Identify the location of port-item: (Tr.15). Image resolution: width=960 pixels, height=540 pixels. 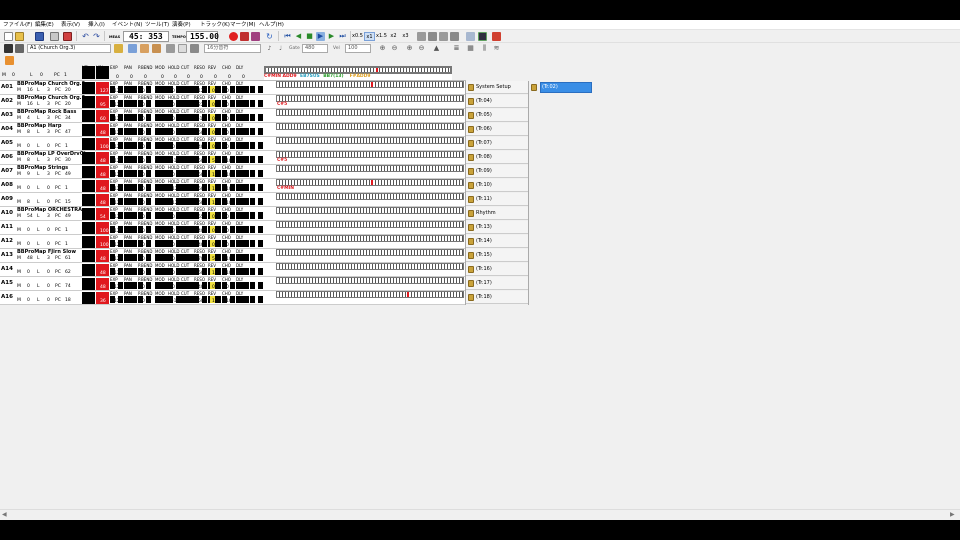
(497, 255).